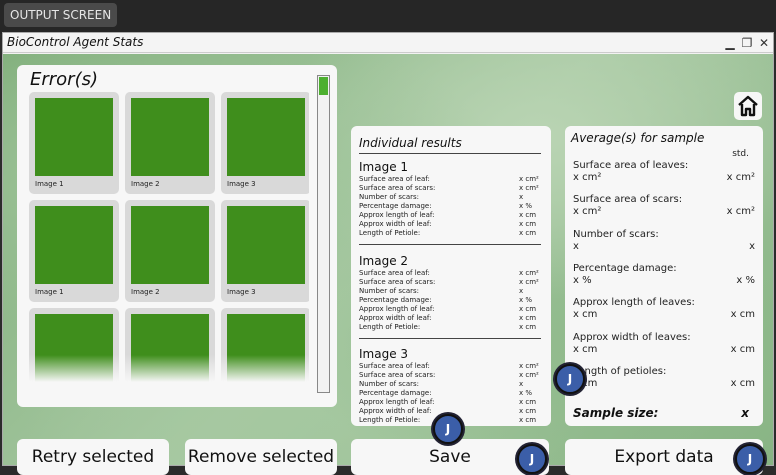  I want to click on std-value: x, so click(752, 246).